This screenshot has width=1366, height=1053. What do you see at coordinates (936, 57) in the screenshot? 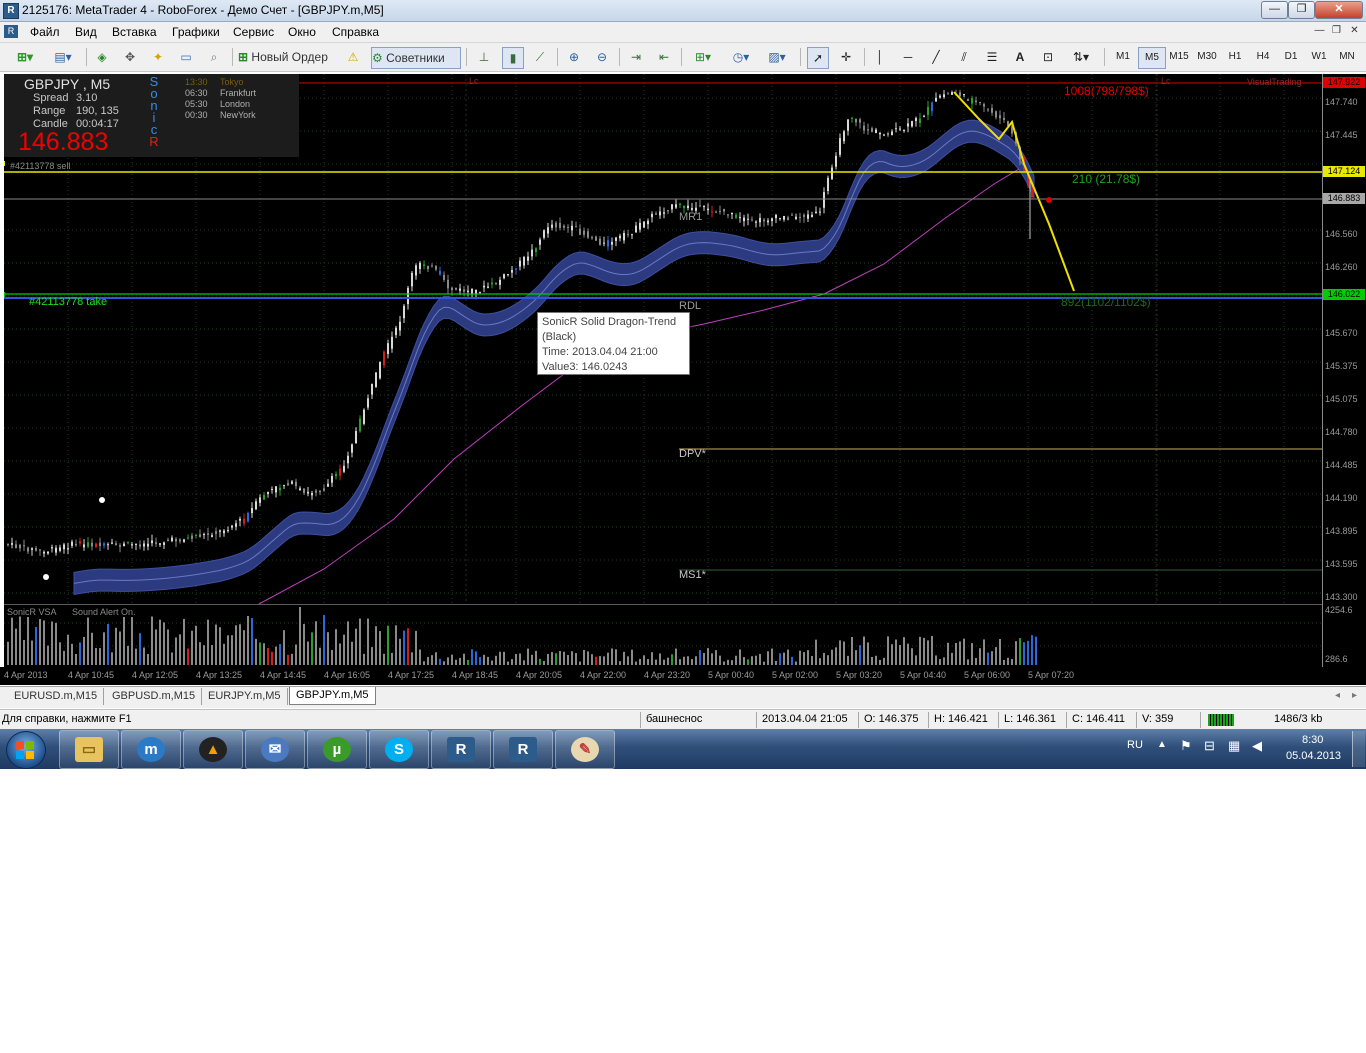
I see `trendline-icon: ╱` at bounding box center [936, 57].